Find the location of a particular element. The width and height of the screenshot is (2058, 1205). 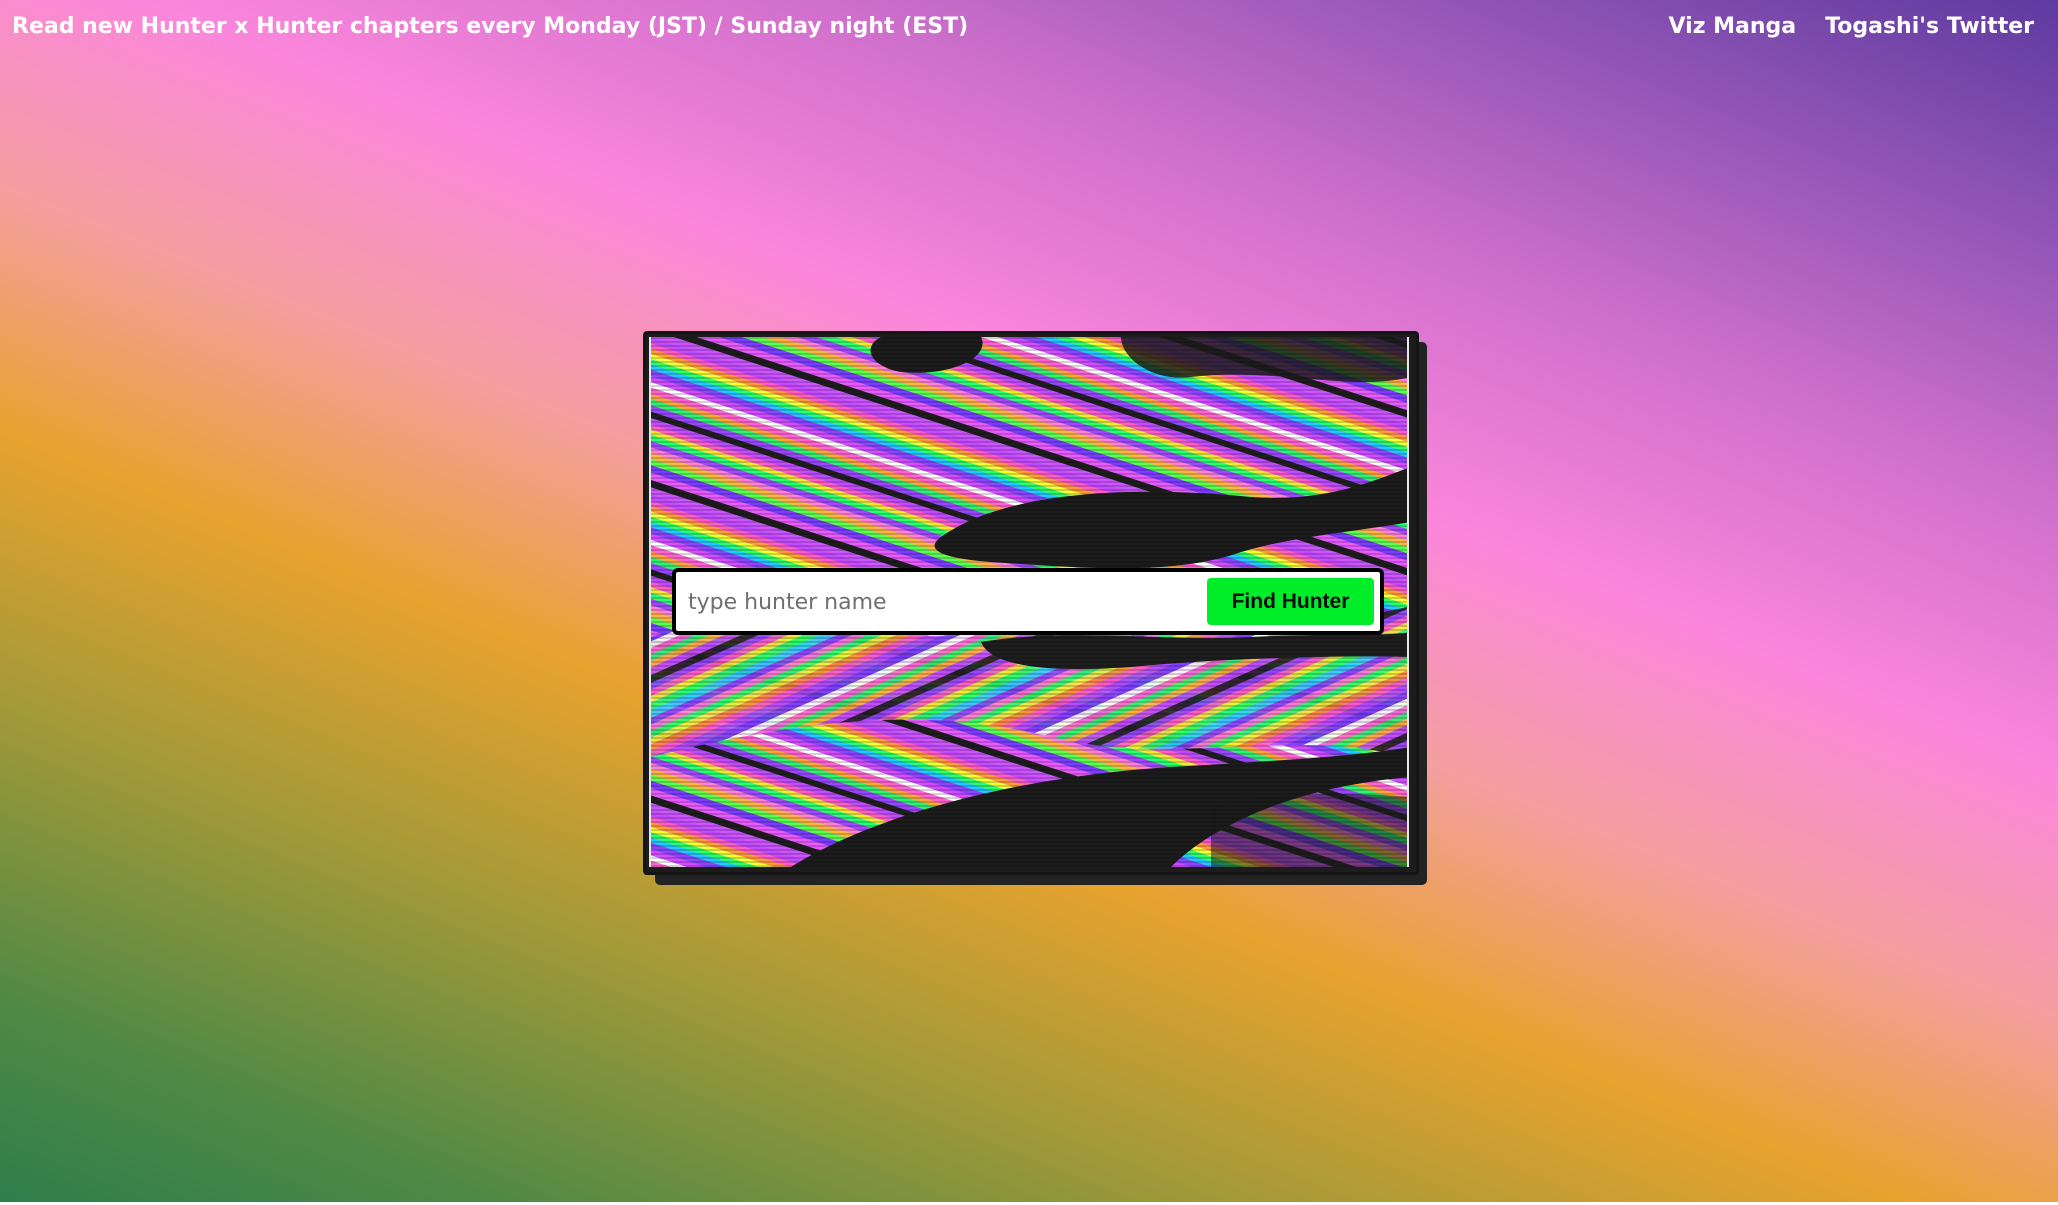

search-bar: Find Hunter is located at coordinates (1028, 601).